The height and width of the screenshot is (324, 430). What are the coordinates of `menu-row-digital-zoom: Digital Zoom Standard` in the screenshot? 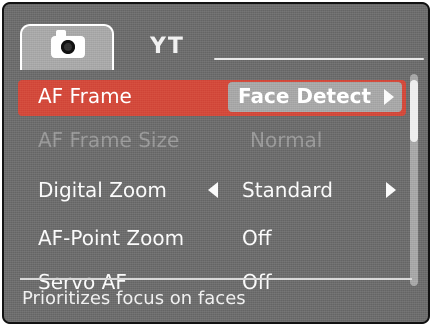 It's located at (212, 192).